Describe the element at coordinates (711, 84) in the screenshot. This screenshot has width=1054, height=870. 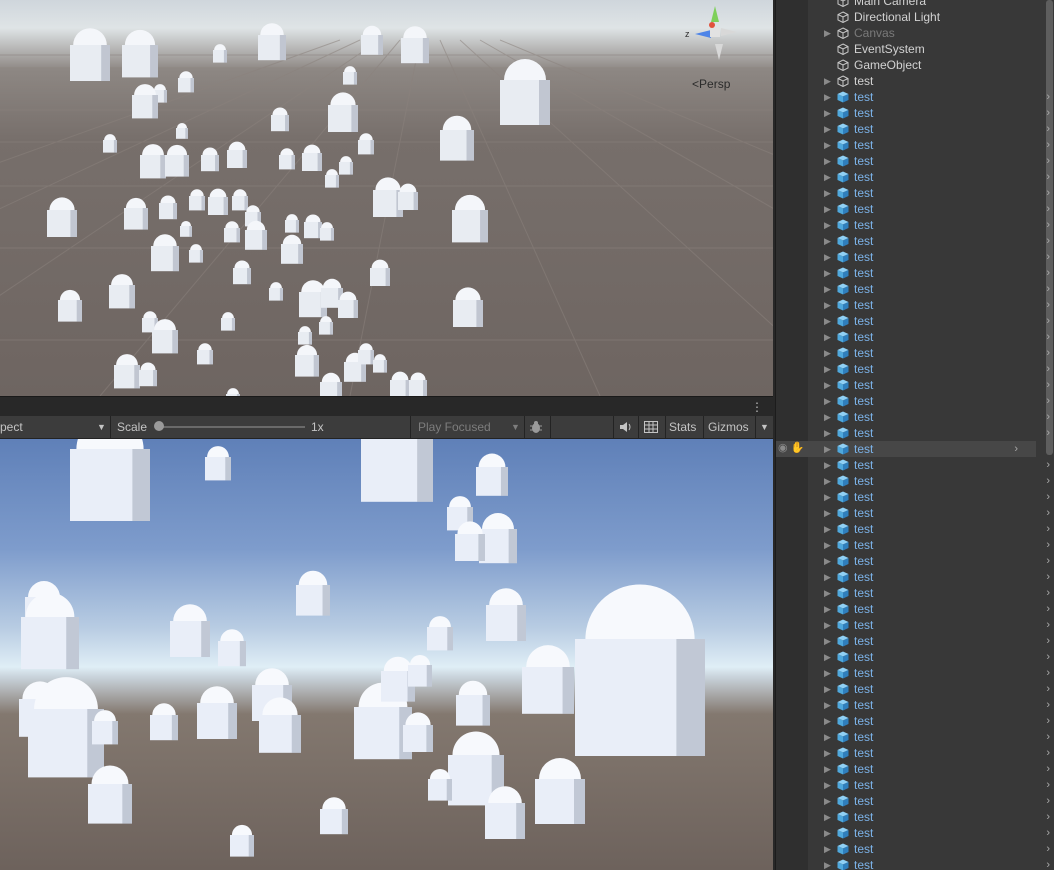
I see `persp-label: <Persp` at that location.